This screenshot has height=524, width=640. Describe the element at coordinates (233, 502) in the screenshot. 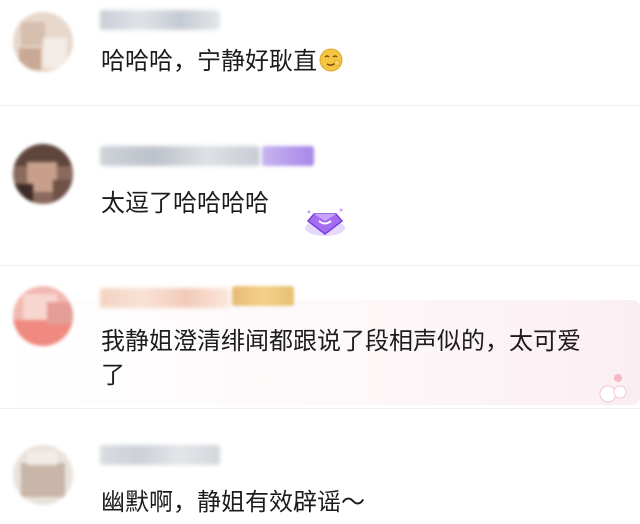

I see `comment-text: 幽默啊，静姐有效辟谣～` at that location.